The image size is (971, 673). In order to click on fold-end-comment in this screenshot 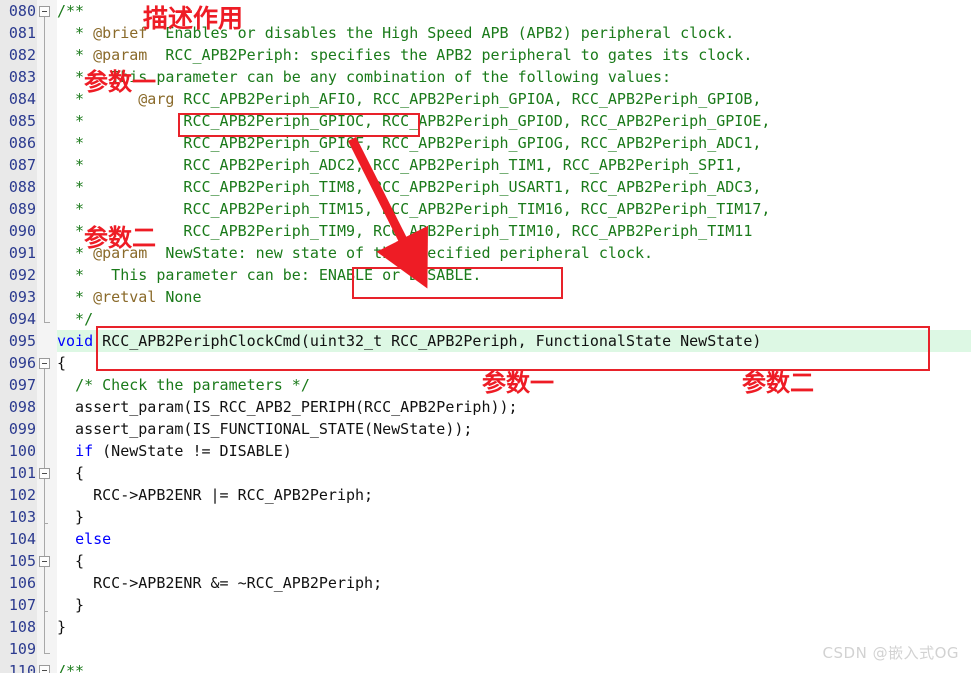, I will do `click(47, 322)`.